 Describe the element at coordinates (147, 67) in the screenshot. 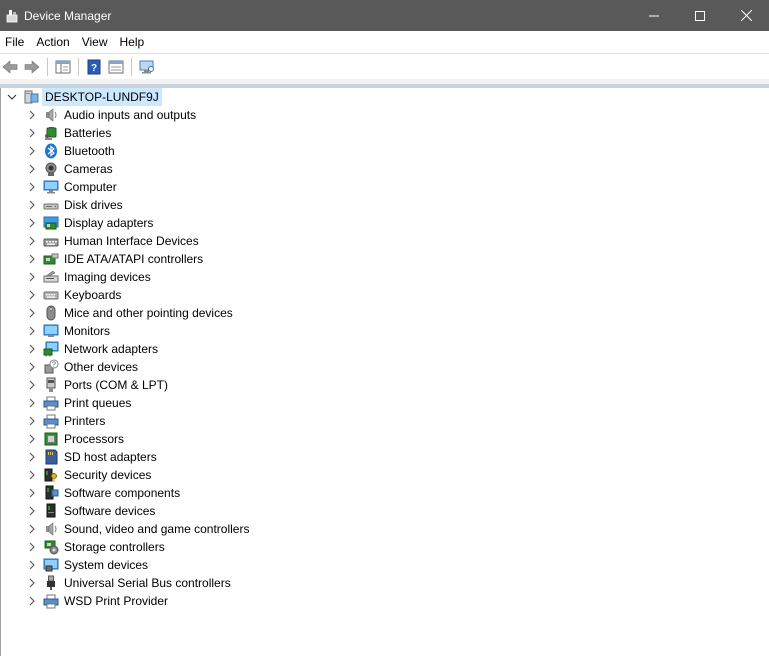

I see `scan-hardware-button` at that location.